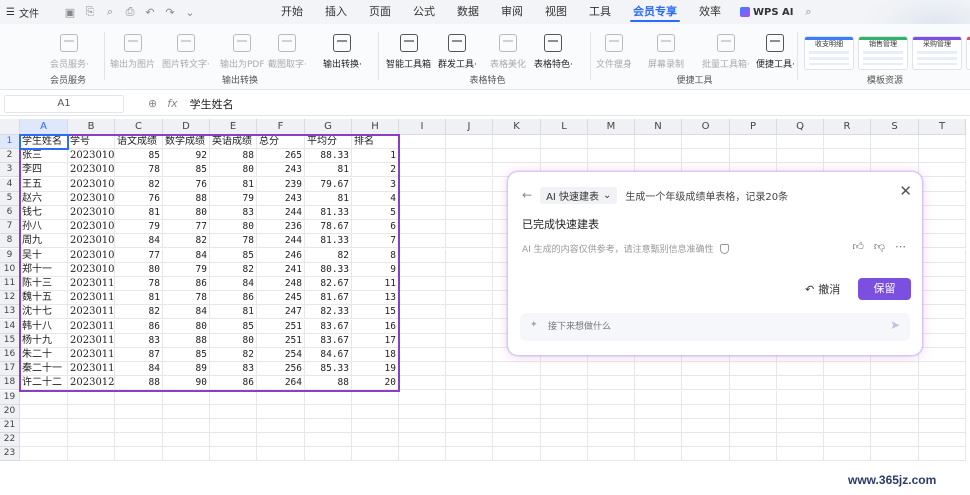  I want to click on cell: 20230109, so click(91, 269).